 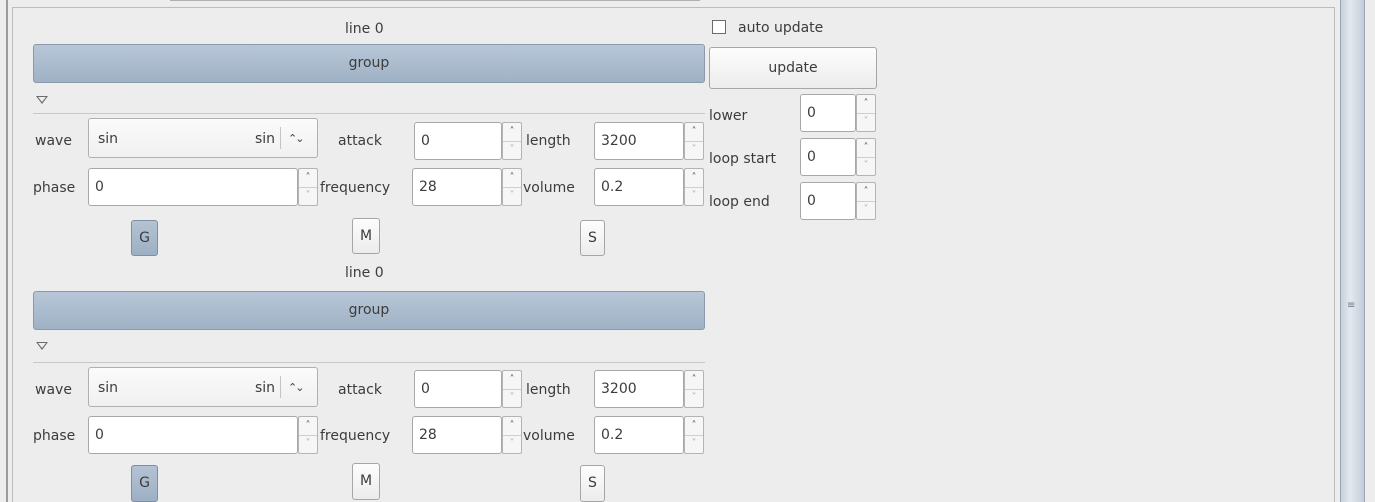 What do you see at coordinates (1352, 251) in the screenshot?
I see `vertical-scrollbar` at bounding box center [1352, 251].